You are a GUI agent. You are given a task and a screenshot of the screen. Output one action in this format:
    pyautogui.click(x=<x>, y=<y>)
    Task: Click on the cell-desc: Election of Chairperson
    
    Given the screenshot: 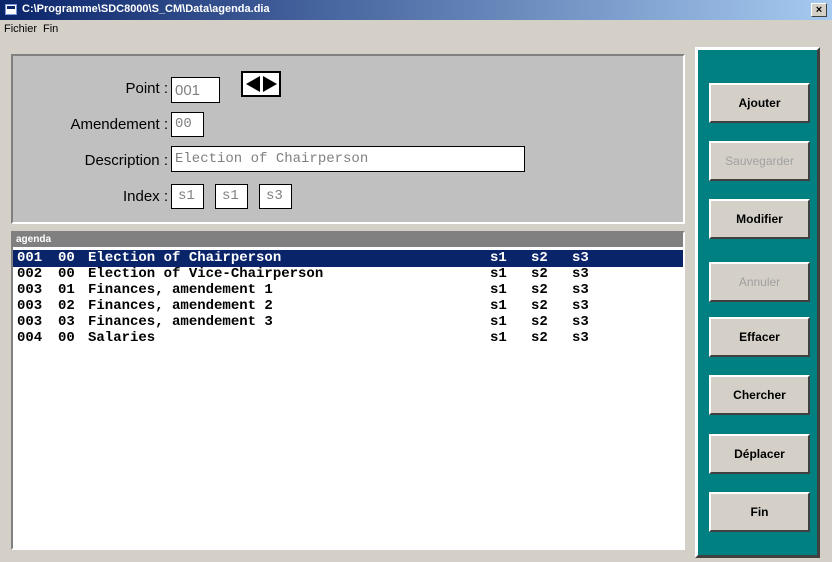 What is the action you would take?
    pyautogui.click(x=185, y=258)
    